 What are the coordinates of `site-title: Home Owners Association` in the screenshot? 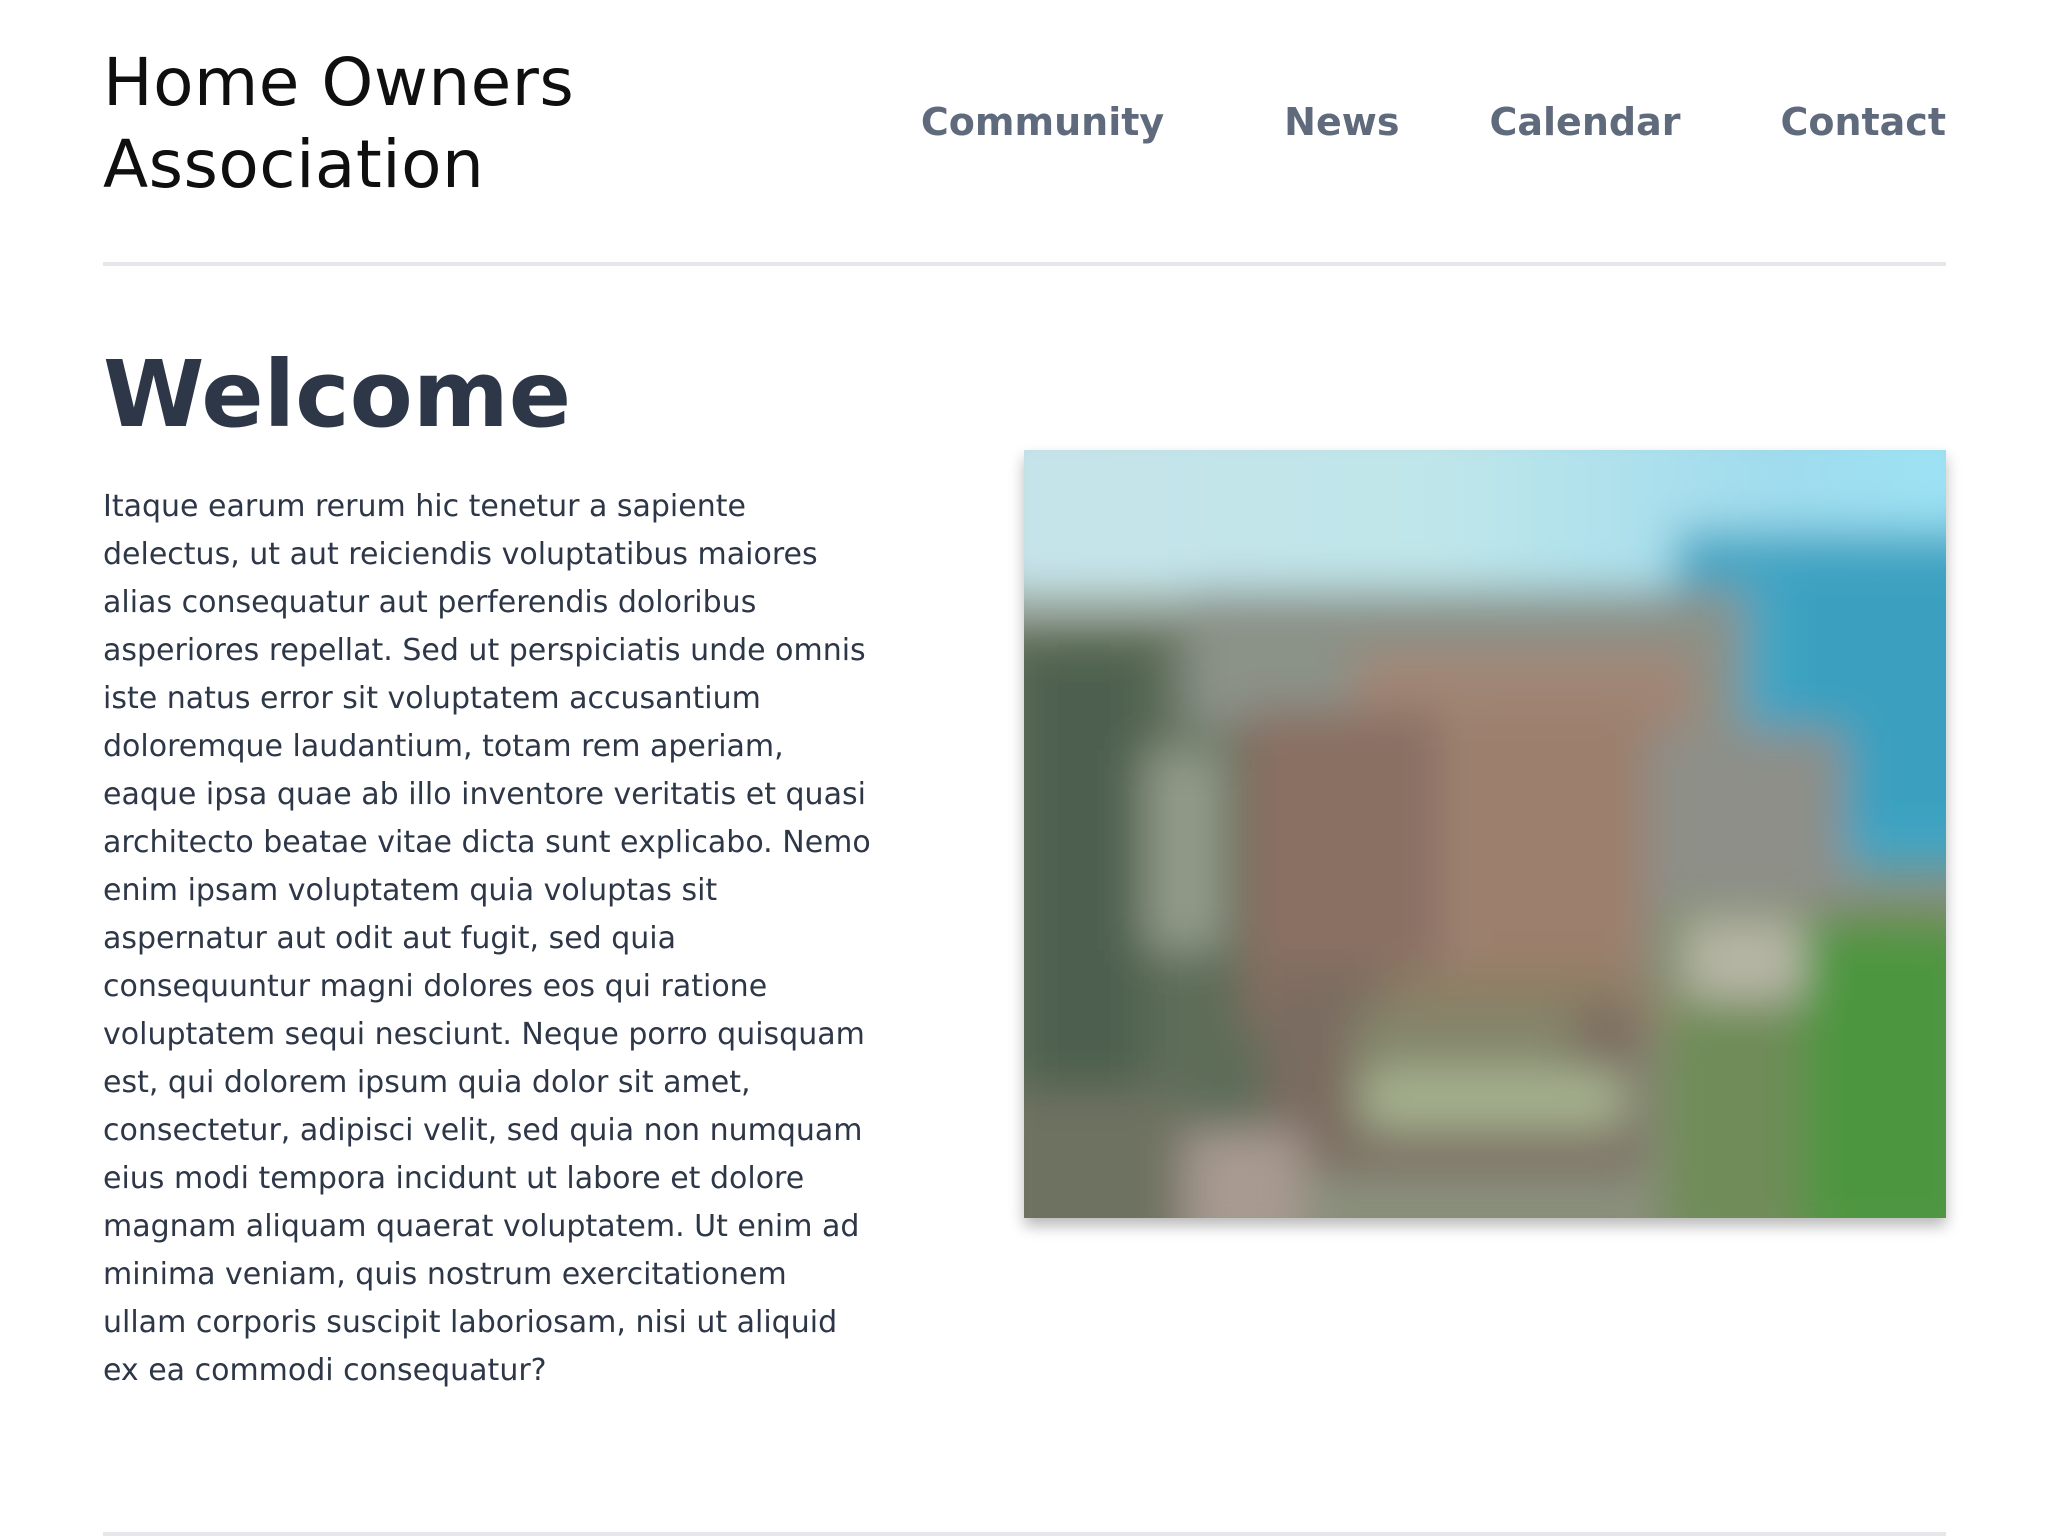 It's located at (403, 124).